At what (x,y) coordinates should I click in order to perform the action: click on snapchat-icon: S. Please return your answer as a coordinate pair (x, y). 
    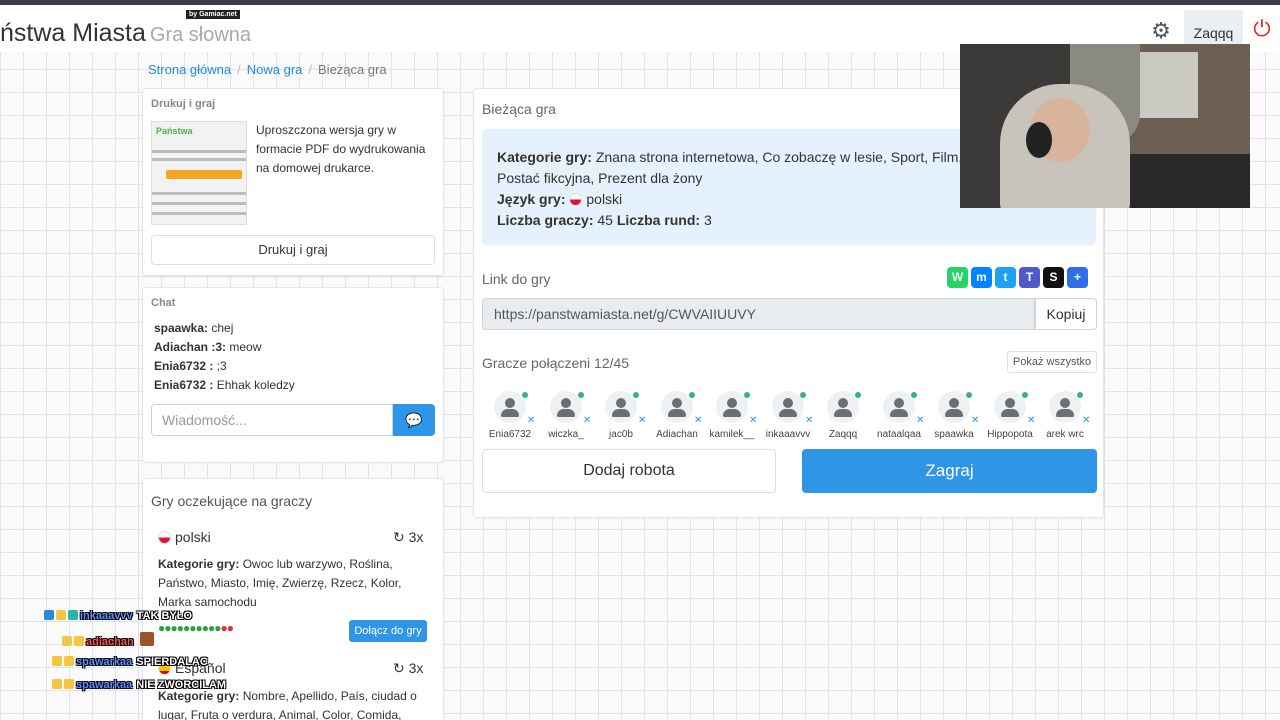
    Looking at the image, I should click on (1053, 277).